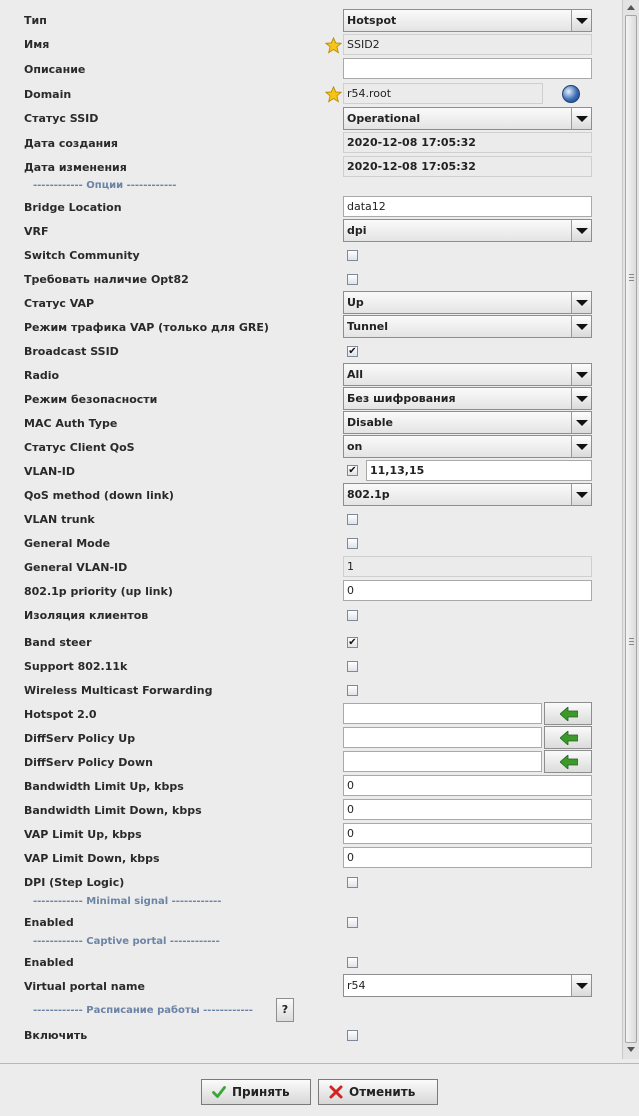 The image size is (639, 1116). I want to click on hotspot20-select-button, so click(568, 713).